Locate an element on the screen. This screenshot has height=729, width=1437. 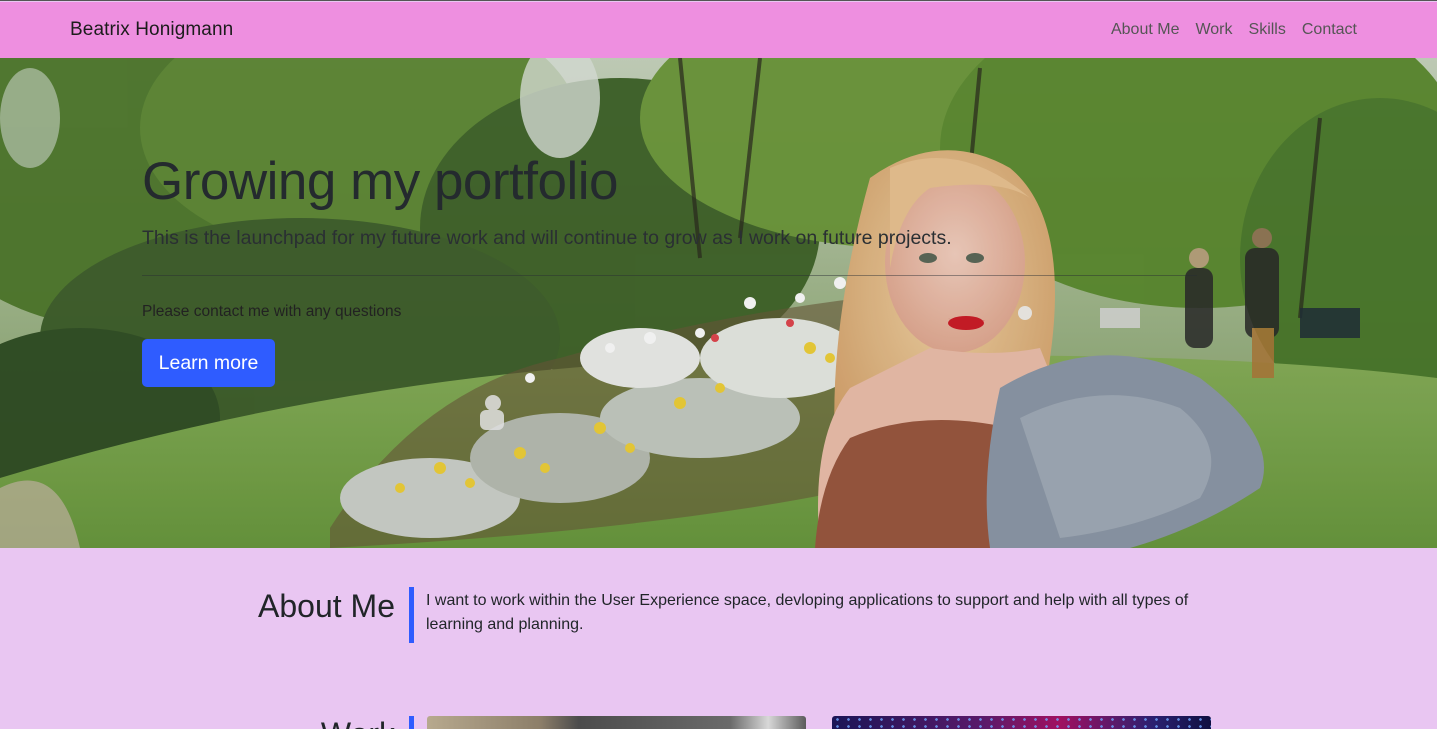
work-section: Work is located at coordinates (718, 722).